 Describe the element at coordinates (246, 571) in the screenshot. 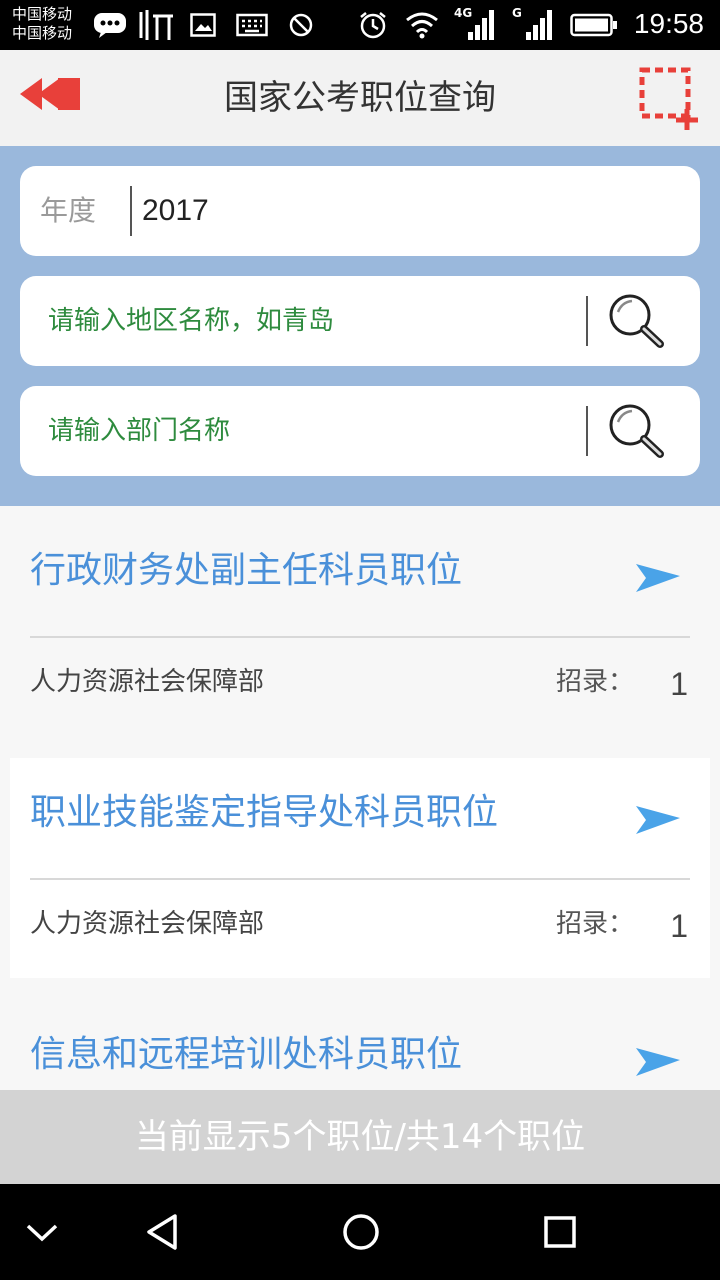

I see `job-title: 行政财务处副主任科员职位` at that location.